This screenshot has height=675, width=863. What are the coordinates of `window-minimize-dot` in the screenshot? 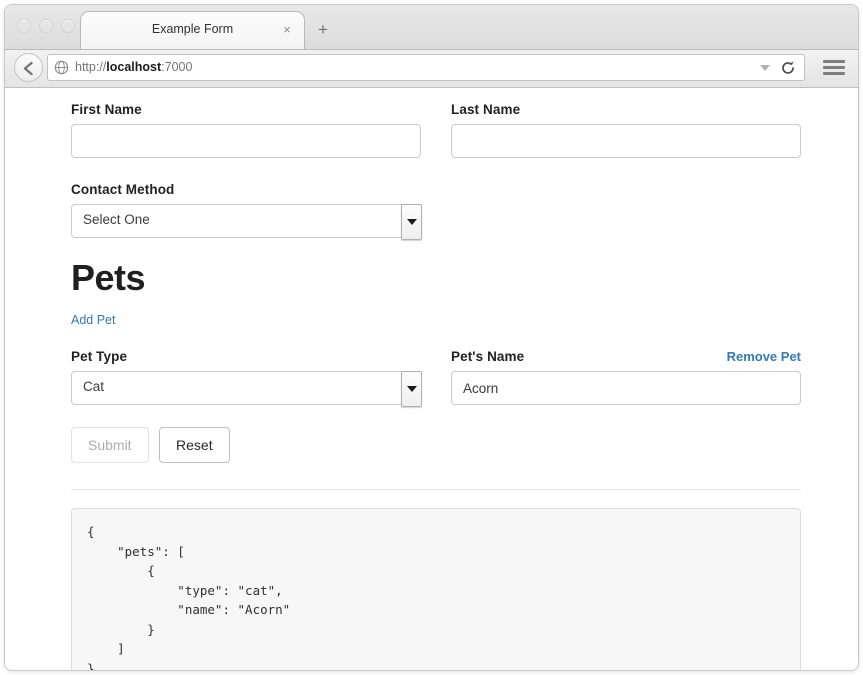 It's located at (46, 26).